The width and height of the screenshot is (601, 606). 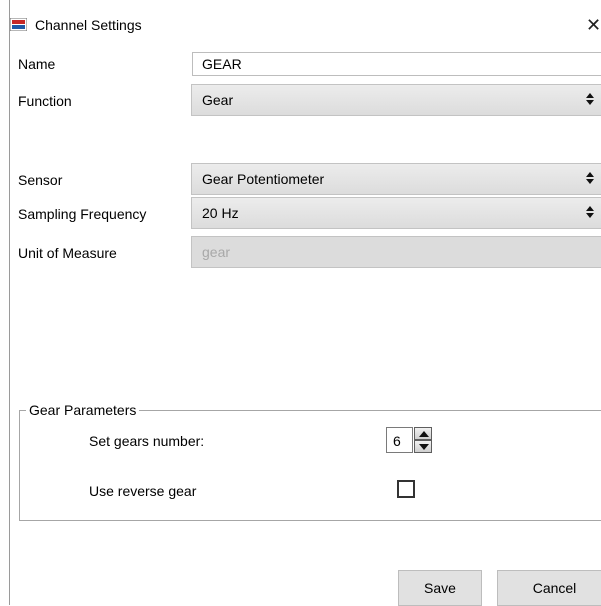 What do you see at coordinates (82, 214) in the screenshot?
I see `sampling-frequency-label: Sampling Frequency` at bounding box center [82, 214].